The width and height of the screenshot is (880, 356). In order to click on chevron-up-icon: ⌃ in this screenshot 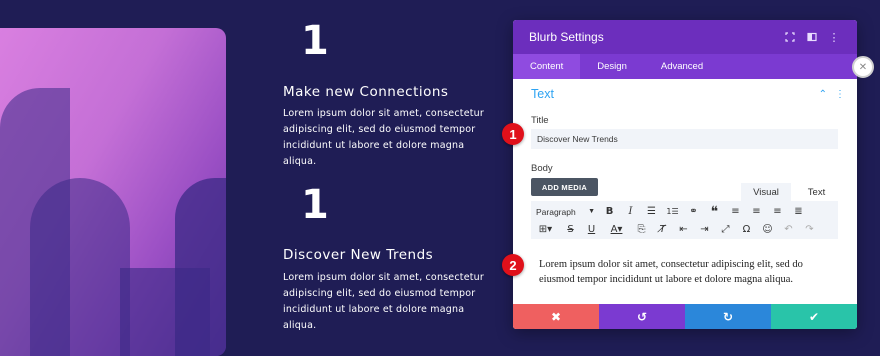, I will do `click(823, 94)`.